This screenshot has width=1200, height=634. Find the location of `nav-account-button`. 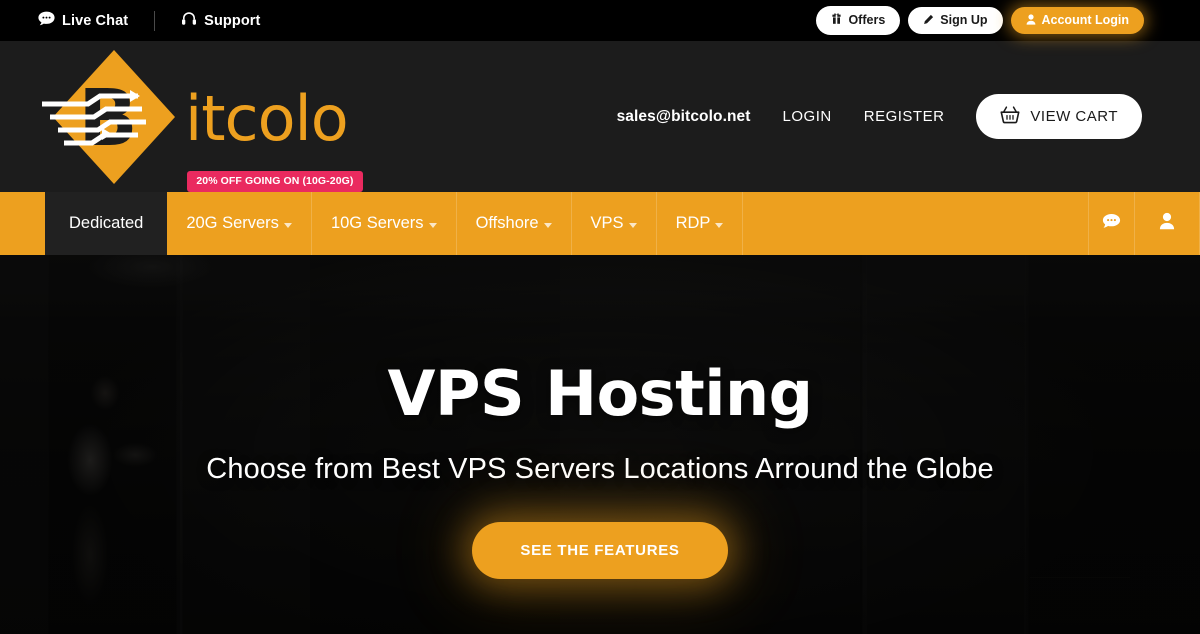

nav-account-button is located at coordinates (1167, 223).